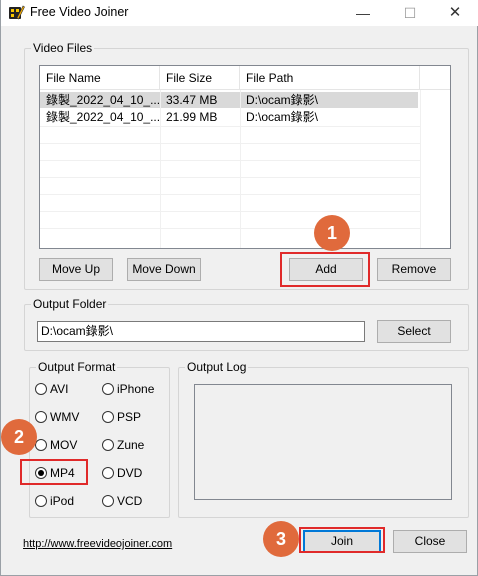 This screenshot has height=576, width=478. What do you see at coordinates (229, 117) in the screenshot?
I see `table-row: 錄製_2022_04_10_... 21.99 MB D:\ocam錄影\` at bounding box center [229, 117].